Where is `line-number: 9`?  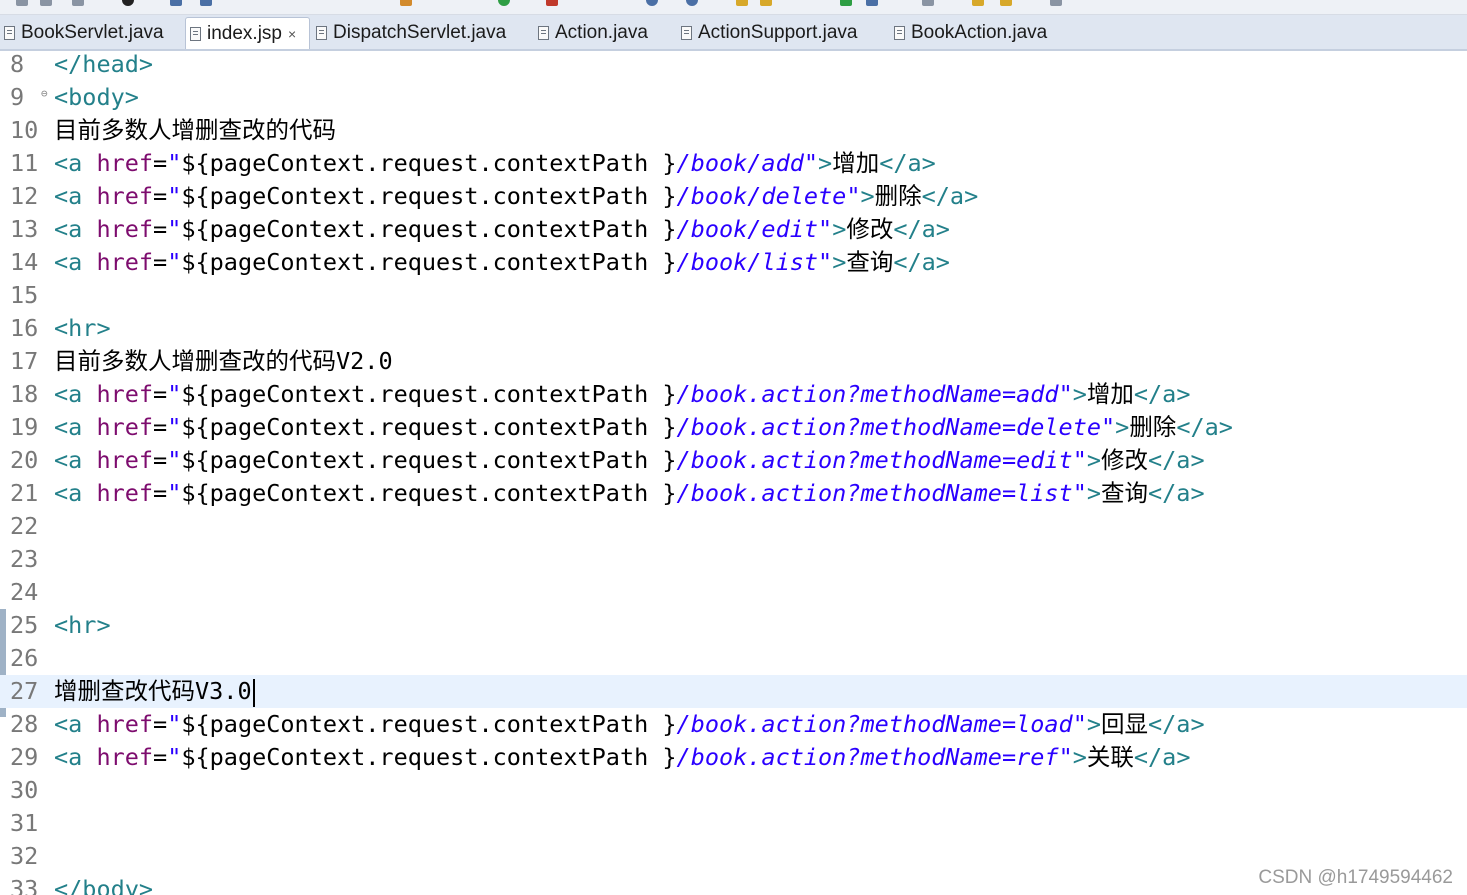
line-number: 9 is located at coordinates (17, 97).